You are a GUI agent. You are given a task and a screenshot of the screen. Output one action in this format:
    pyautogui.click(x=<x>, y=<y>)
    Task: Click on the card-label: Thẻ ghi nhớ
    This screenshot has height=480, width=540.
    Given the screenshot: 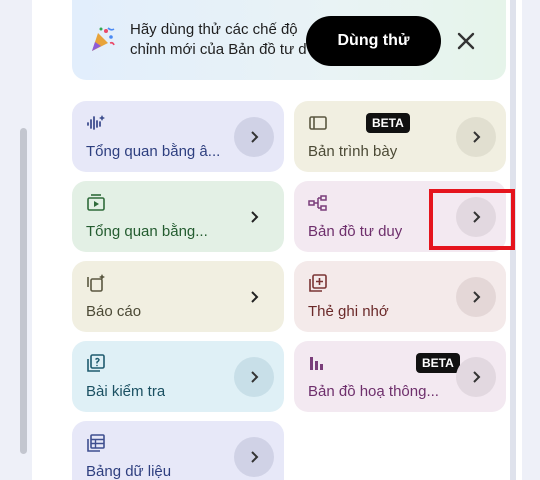 What is the action you would take?
    pyautogui.click(x=348, y=311)
    